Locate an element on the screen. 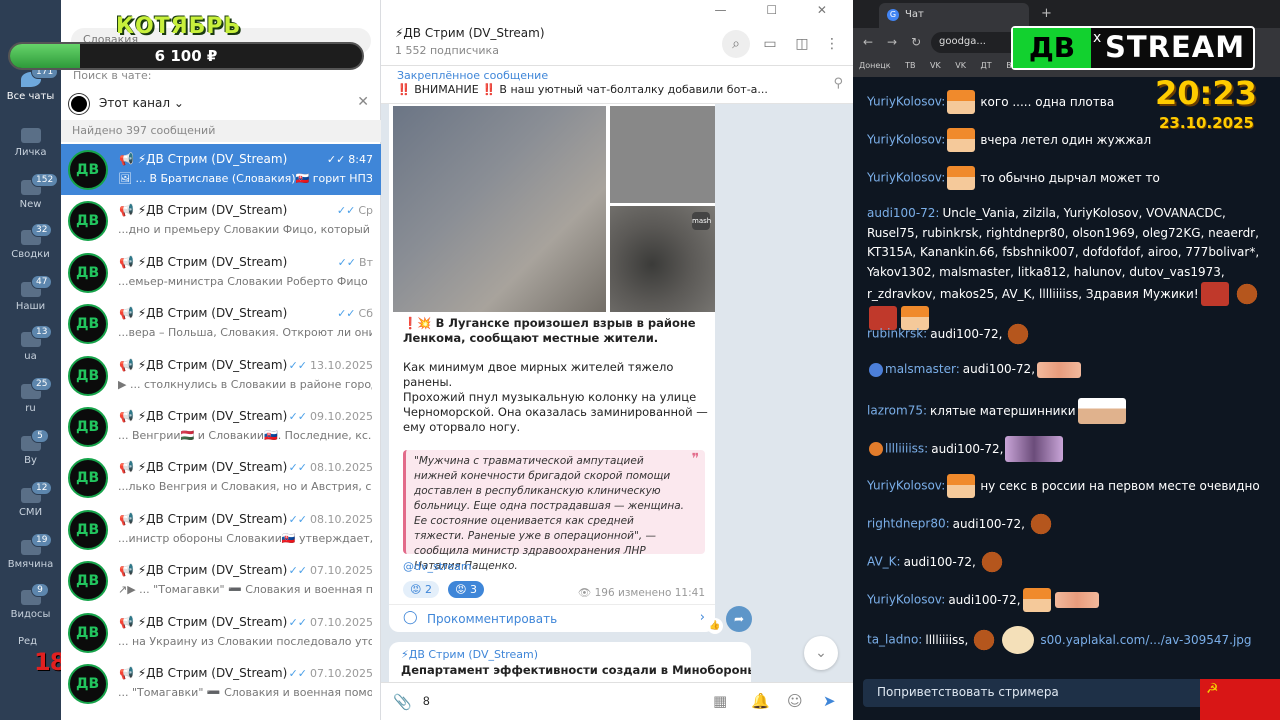 The height and width of the screenshot is (720, 1280). more-icon: ⋮ is located at coordinates (832, 44).